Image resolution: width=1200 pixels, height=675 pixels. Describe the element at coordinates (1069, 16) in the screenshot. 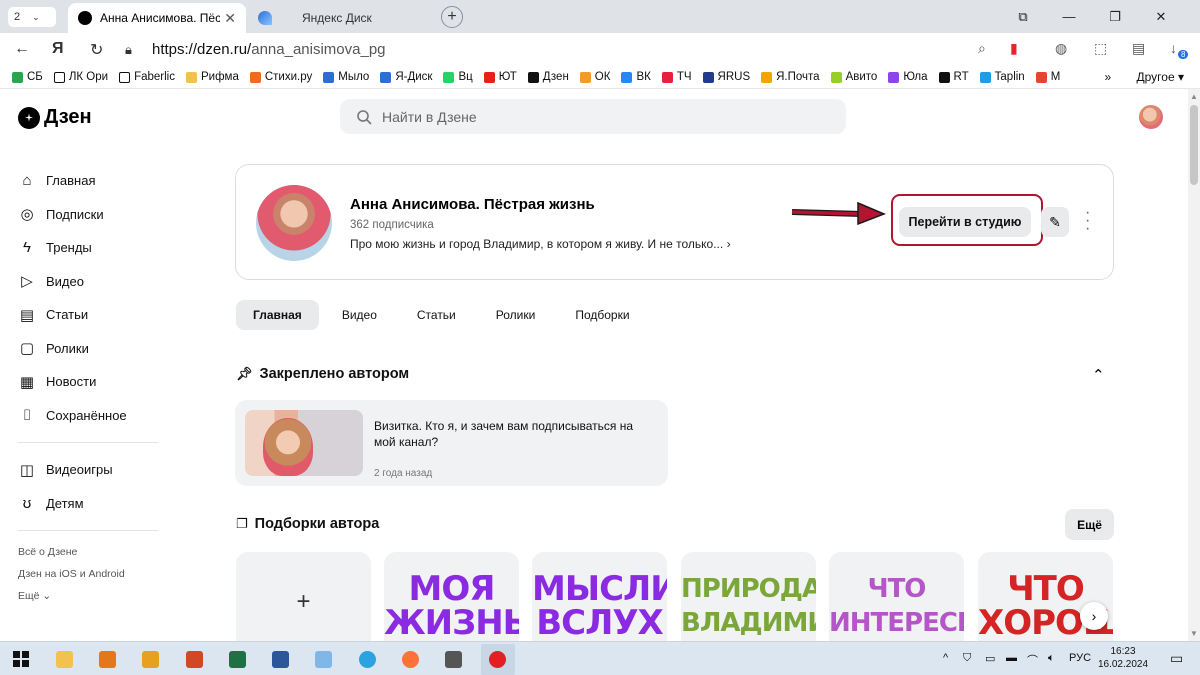

I see `minimize-icon: —` at that location.